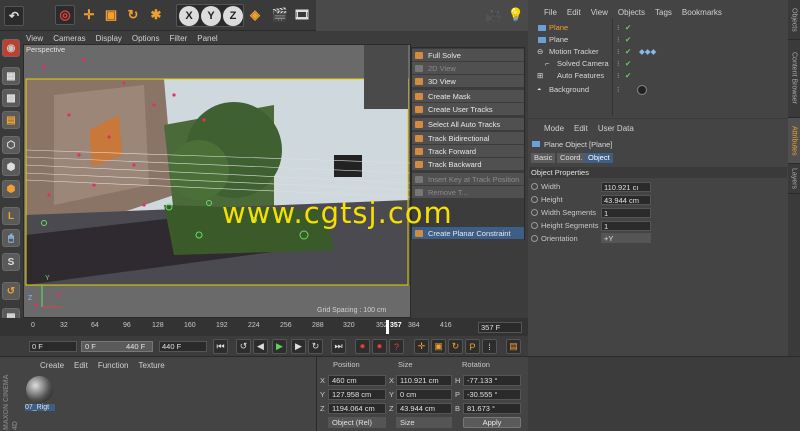 This screenshot has height=431, width=800. Describe the element at coordinates (616, 128) in the screenshot. I see `am-menu-user-data: User Data` at that location.